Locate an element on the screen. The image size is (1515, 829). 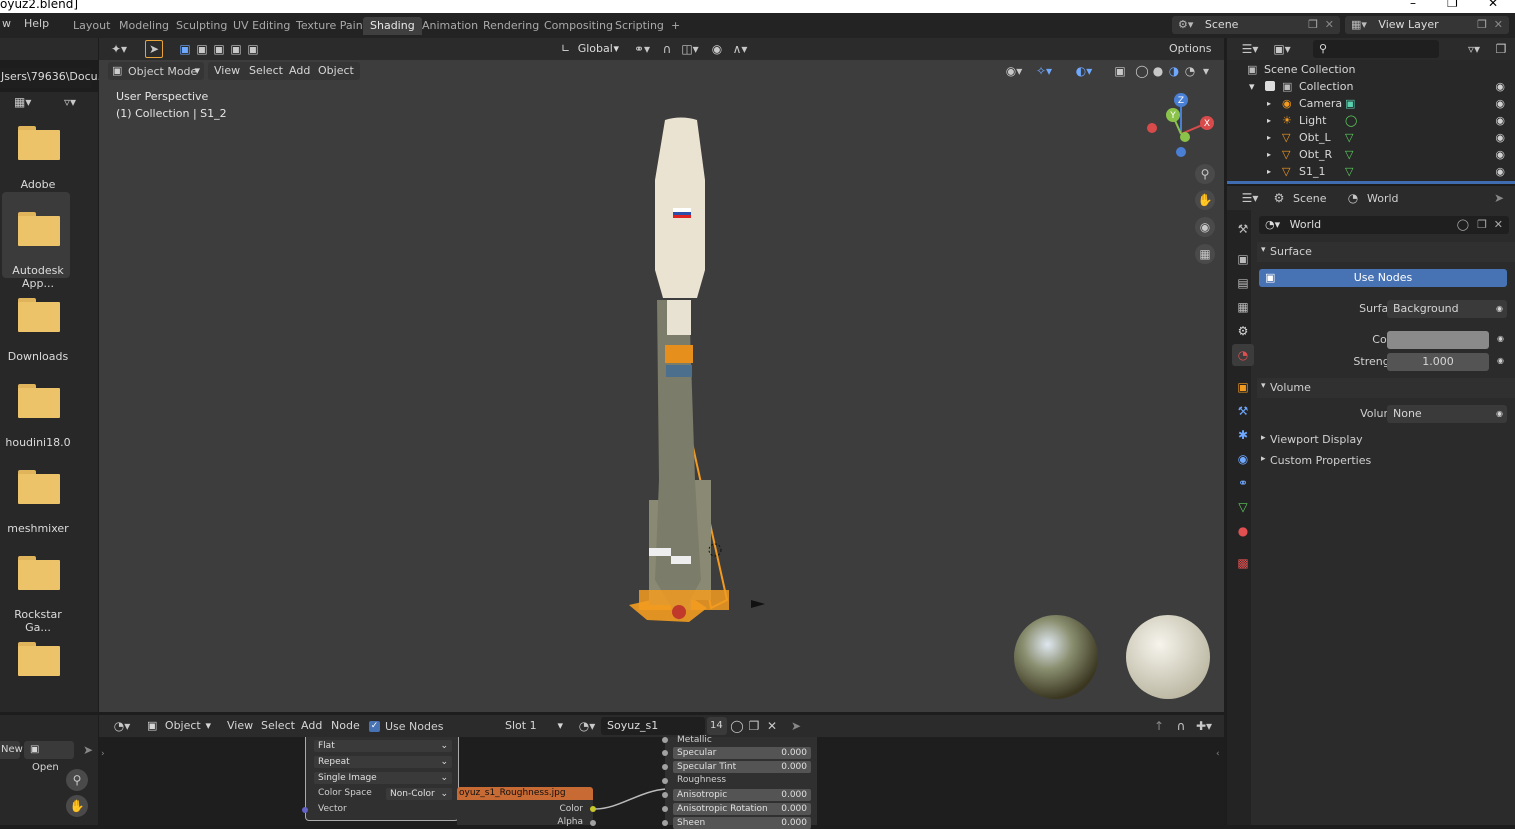
folder-item: Adobe is located at coordinates (36, 149).